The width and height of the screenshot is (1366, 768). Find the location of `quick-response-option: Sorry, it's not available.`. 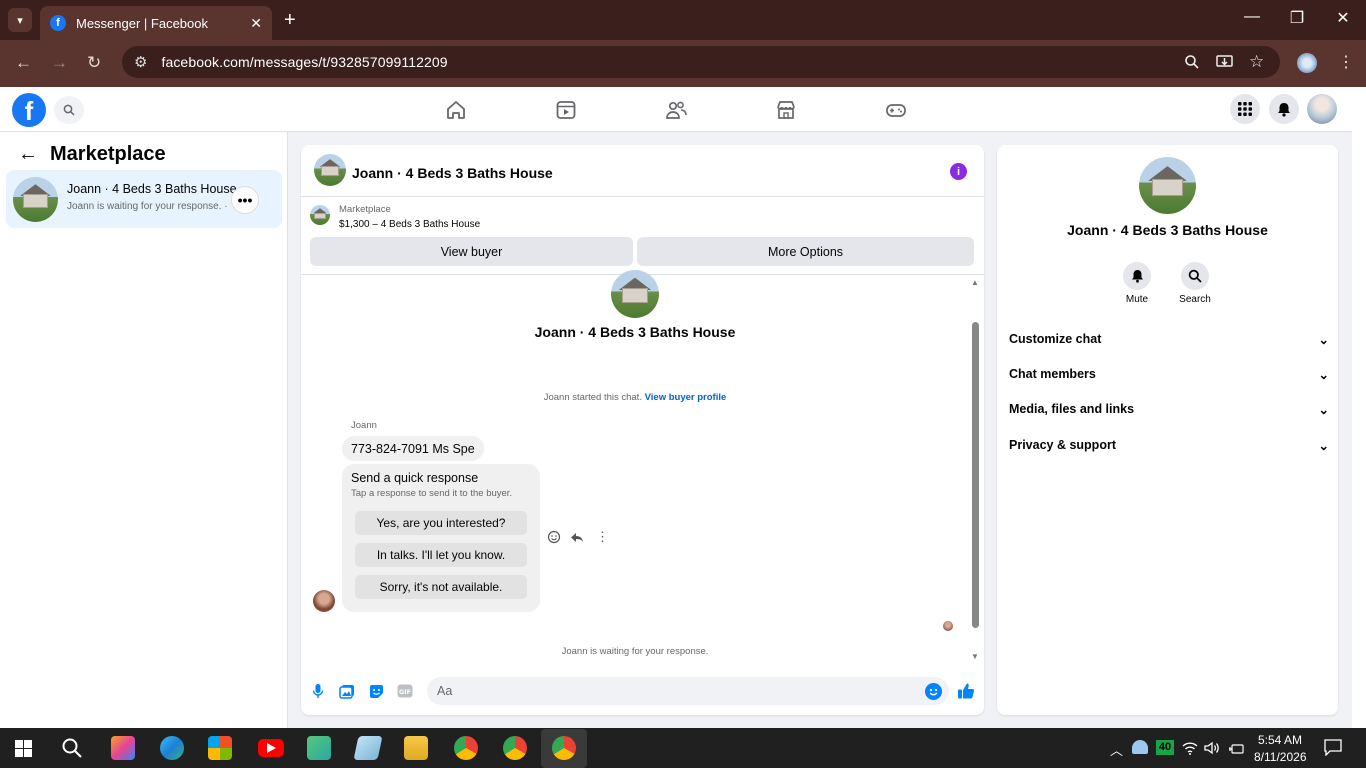

quick-response-option: Sorry, it's not available. is located at coordinates (441, 587).